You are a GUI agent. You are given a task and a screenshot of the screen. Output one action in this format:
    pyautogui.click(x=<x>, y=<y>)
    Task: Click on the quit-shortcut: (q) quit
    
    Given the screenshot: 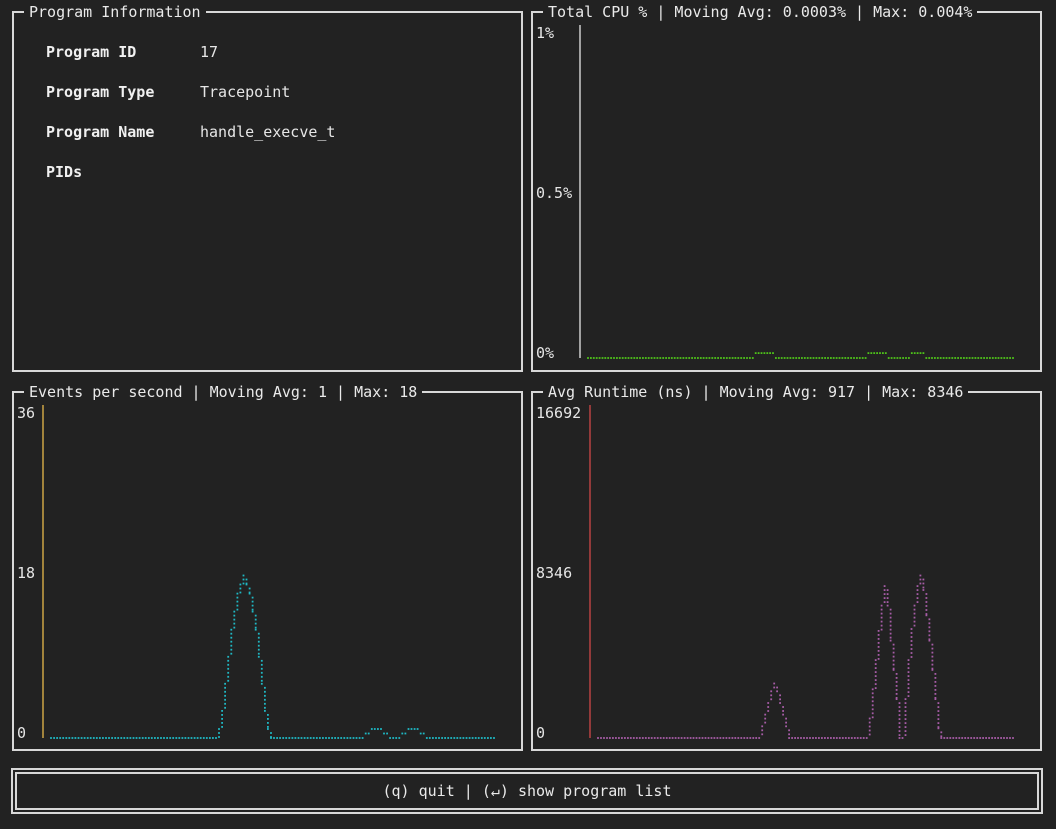 What is the action you would take?
    pyautogui.click(x=419, y=791)
    